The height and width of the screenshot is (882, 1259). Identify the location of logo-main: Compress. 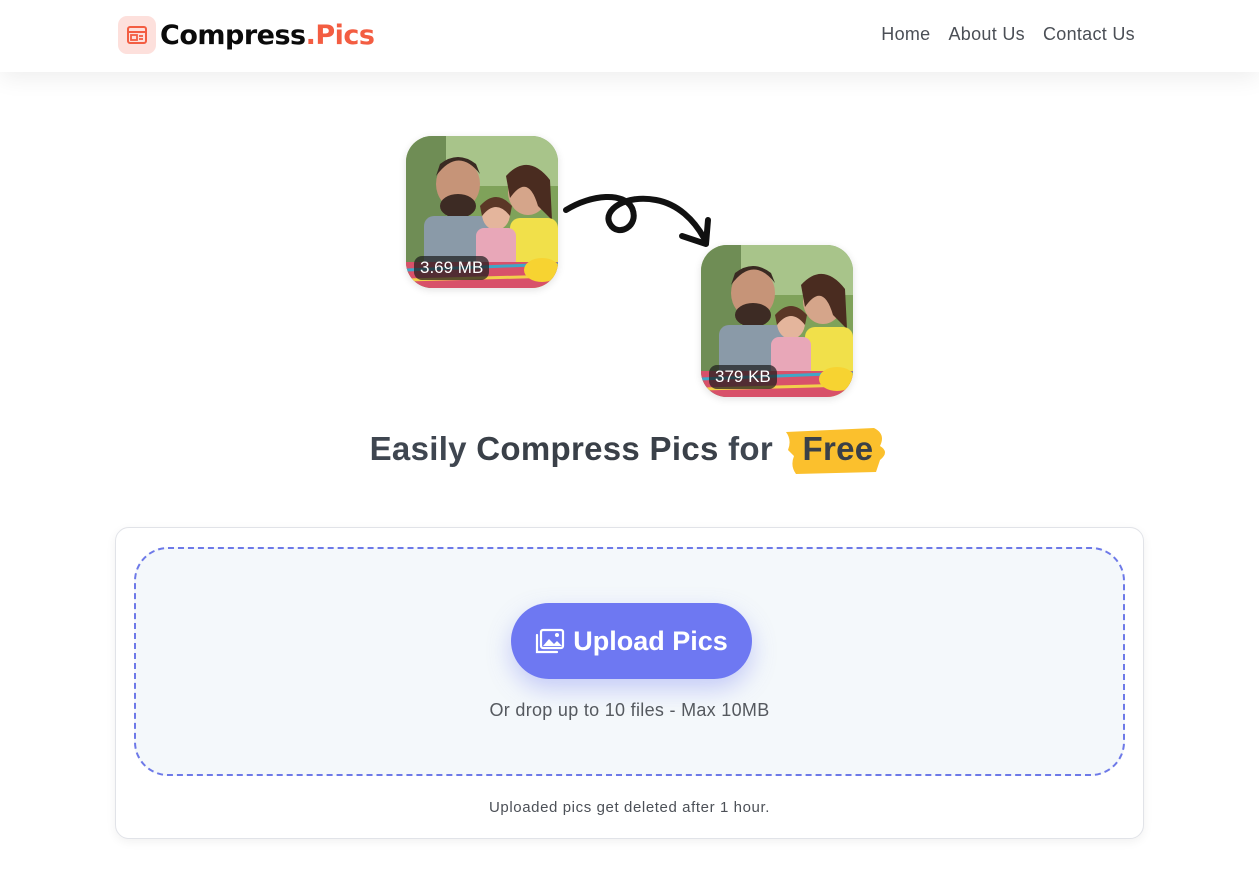
(233, 35).